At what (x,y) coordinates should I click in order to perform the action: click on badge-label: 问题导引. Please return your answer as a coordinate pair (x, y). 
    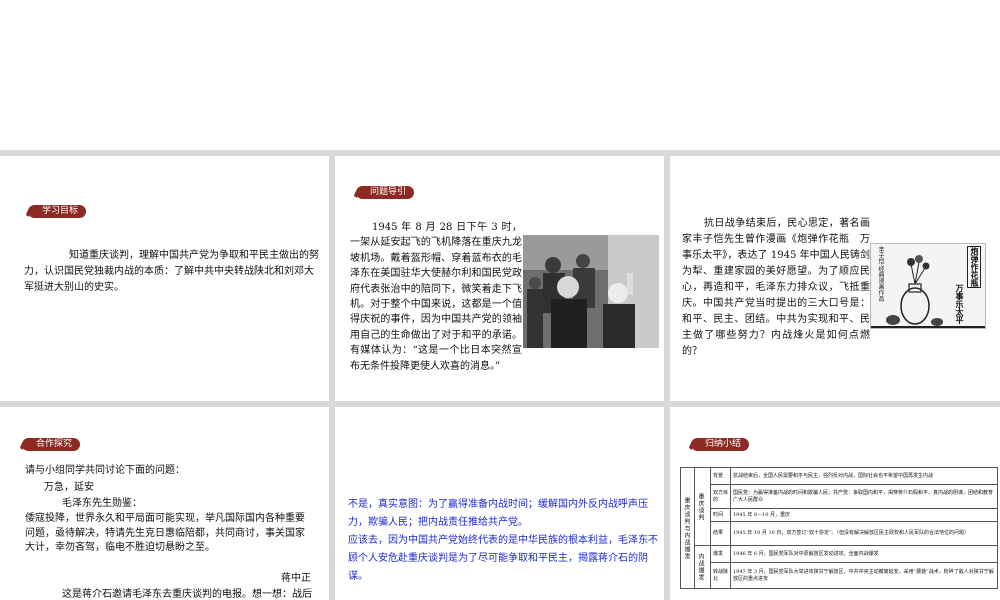
    Looking at the image, I should click on (385, 192).